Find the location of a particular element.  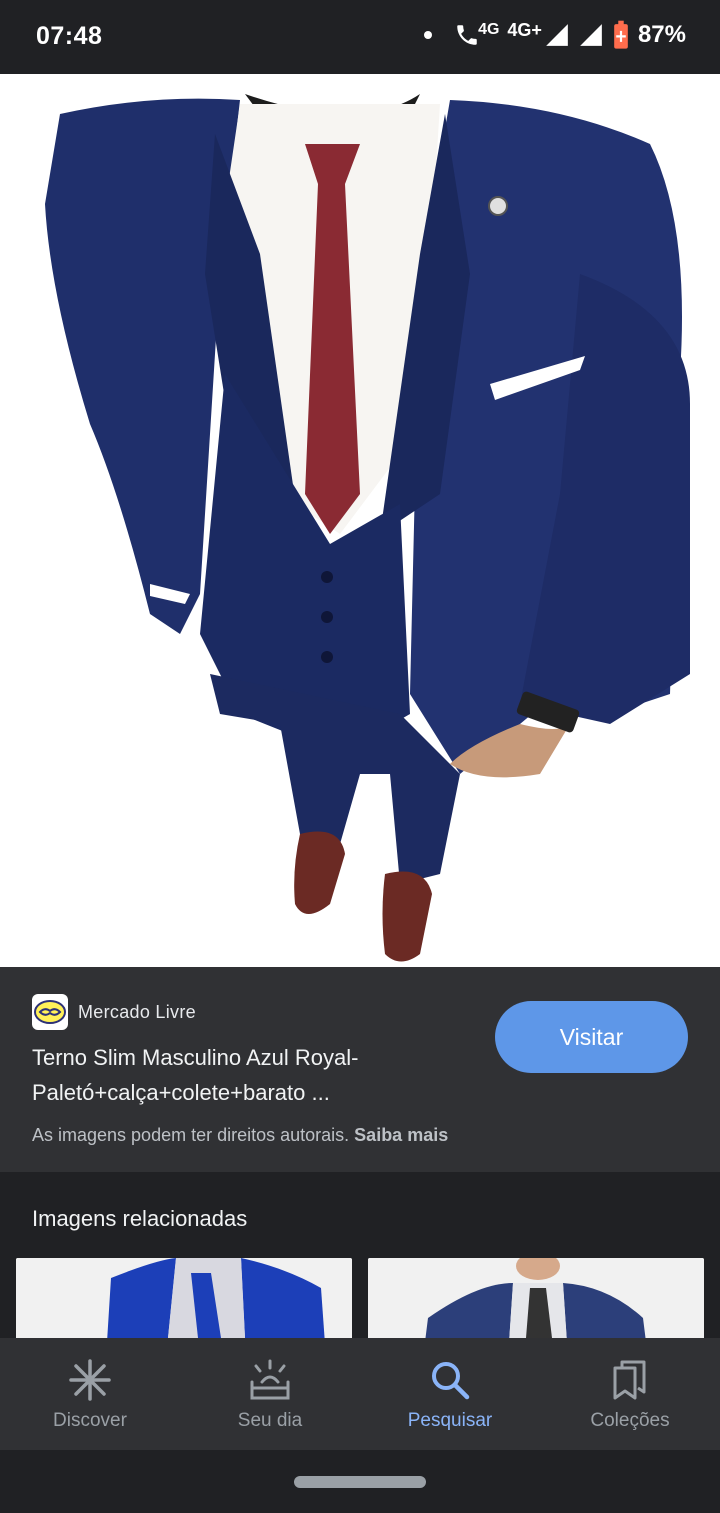

nav-pesquisar: Pesquisar is located at coordinates (450, 1394).